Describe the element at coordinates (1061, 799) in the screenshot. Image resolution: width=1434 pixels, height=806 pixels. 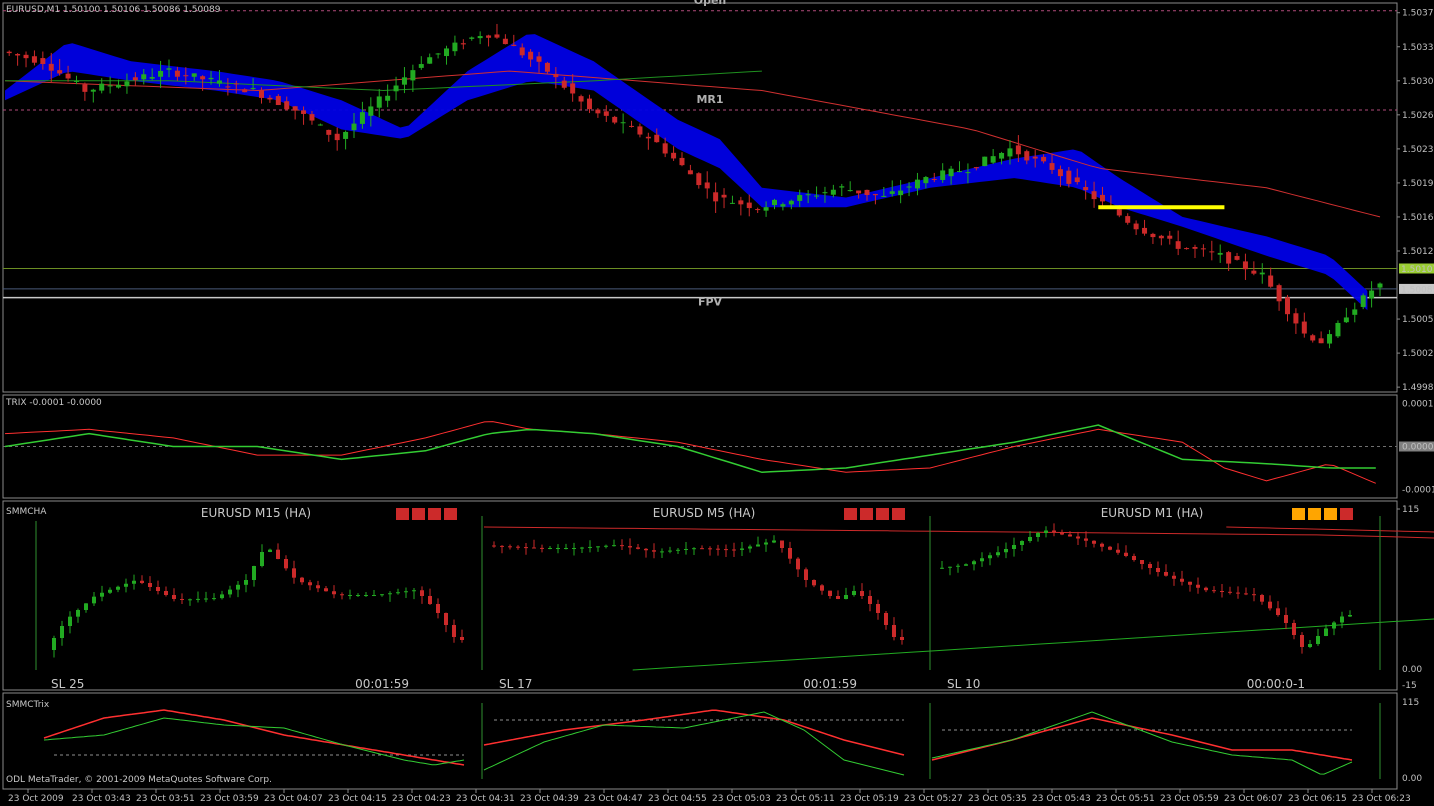
I see `x-tick-label: 23 Oct 05:43` at that location.